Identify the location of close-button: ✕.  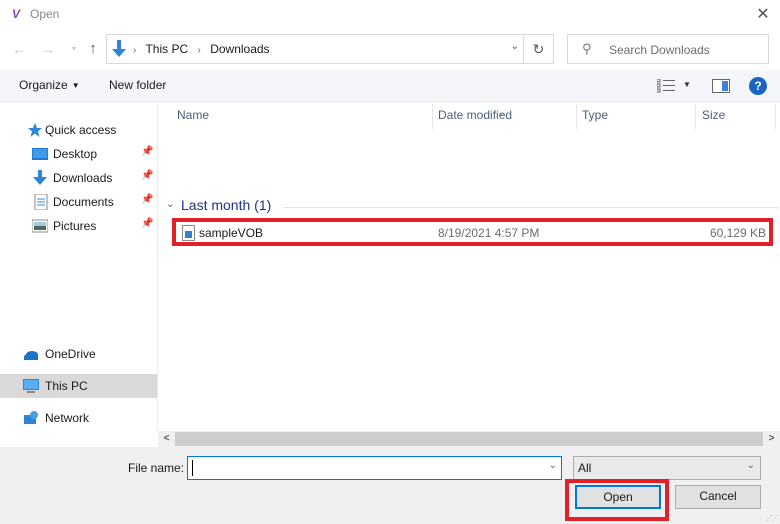
(763, 15).